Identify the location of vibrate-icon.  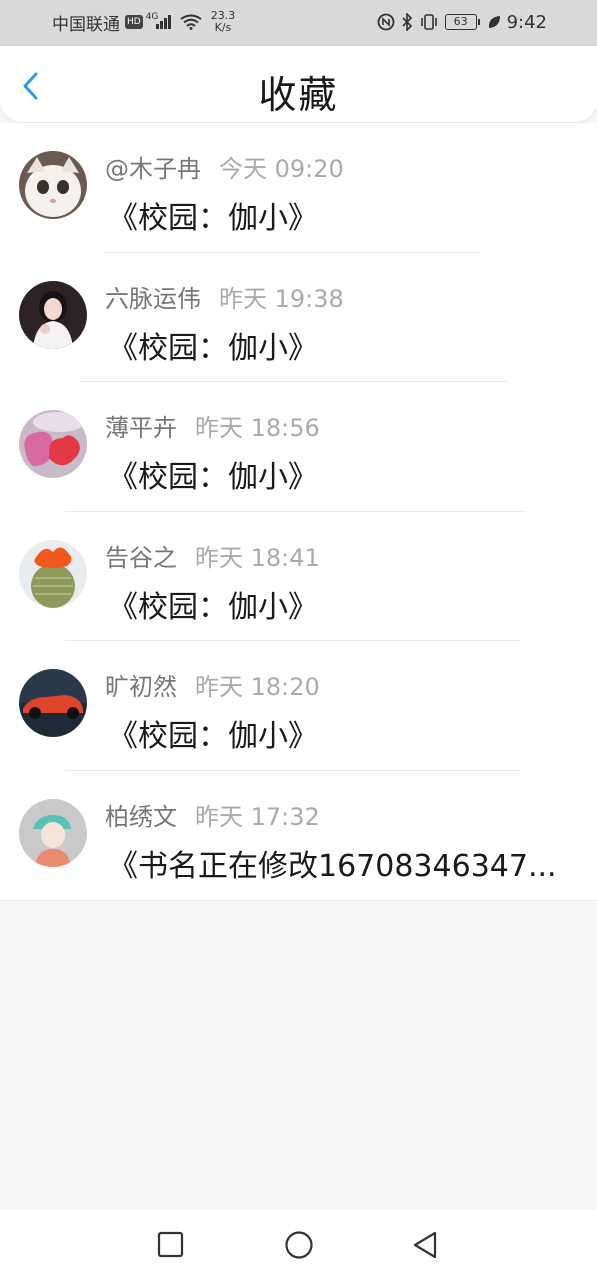
(428, 22).